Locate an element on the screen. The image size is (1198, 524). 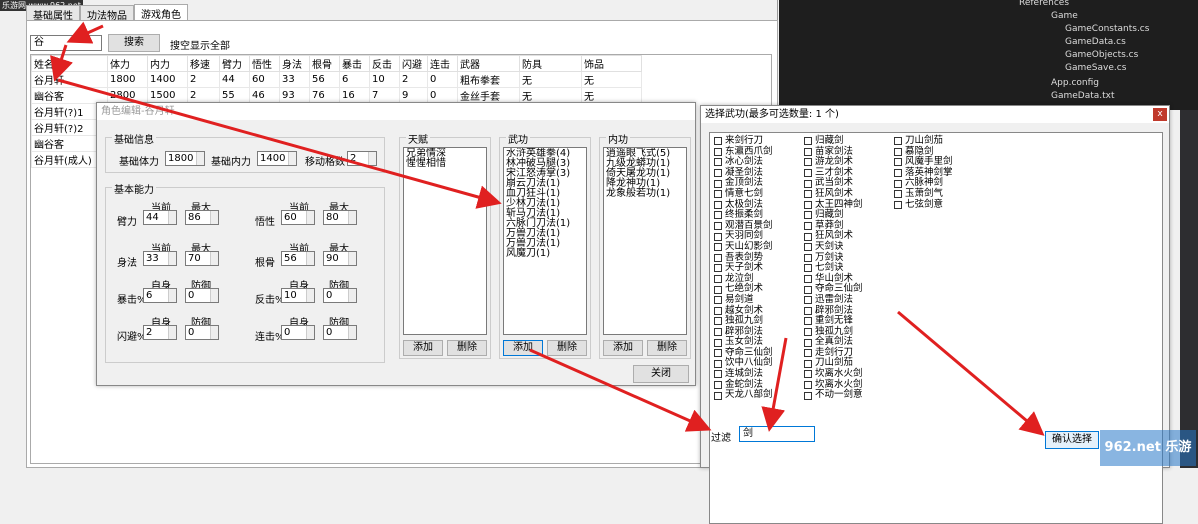
skill-checkbox-item: 归藏剑 is located at coordinates (833, 141).